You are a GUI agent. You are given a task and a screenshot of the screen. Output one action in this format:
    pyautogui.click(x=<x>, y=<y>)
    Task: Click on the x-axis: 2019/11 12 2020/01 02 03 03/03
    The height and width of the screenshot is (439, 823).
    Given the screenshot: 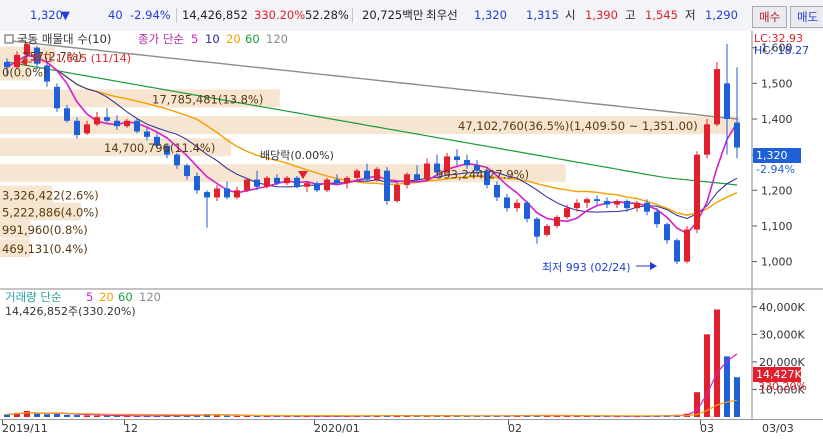 What is the action you would take?
    pyautogui.click(x=411, y=429)
    